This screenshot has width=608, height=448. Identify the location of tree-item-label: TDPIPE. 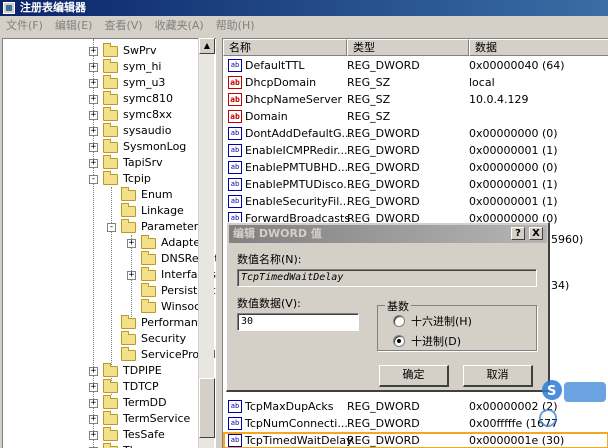
(142, 370).